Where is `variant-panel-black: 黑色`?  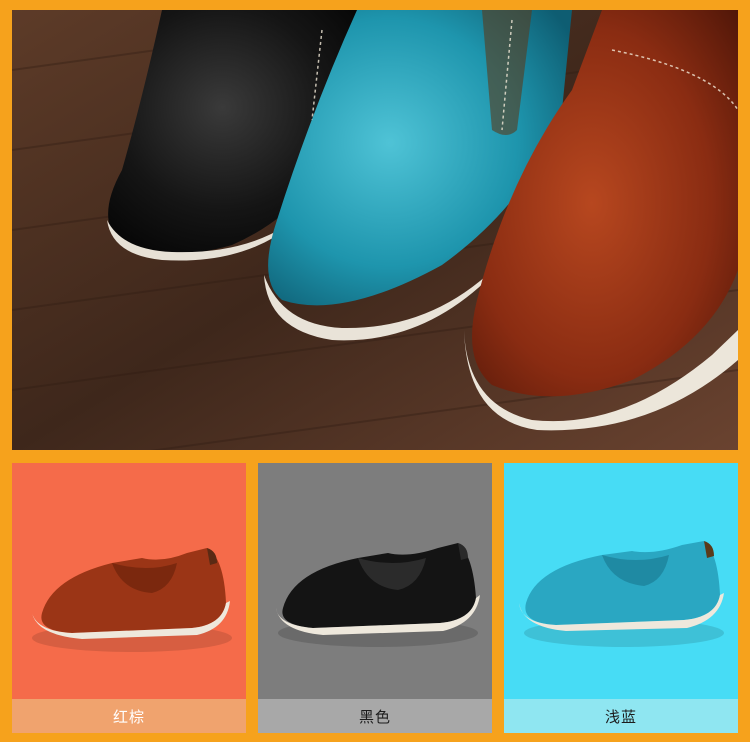 variant-panel-black: 黑色 is located at coordinates (375, 598).